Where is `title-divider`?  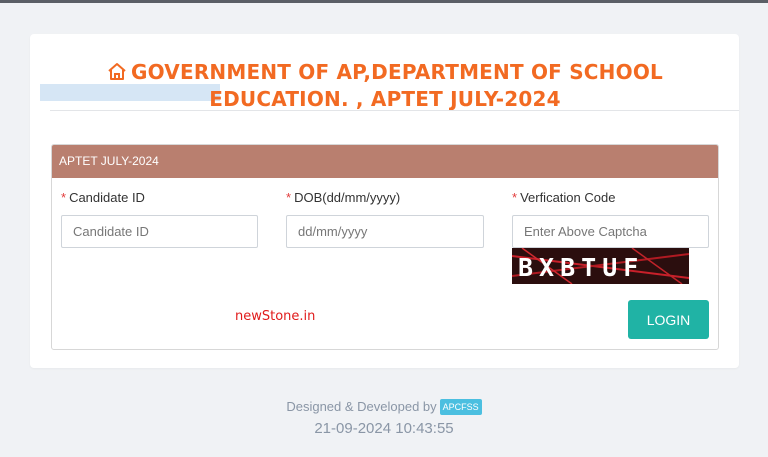
title-divider is located at coordinates (394, 110).